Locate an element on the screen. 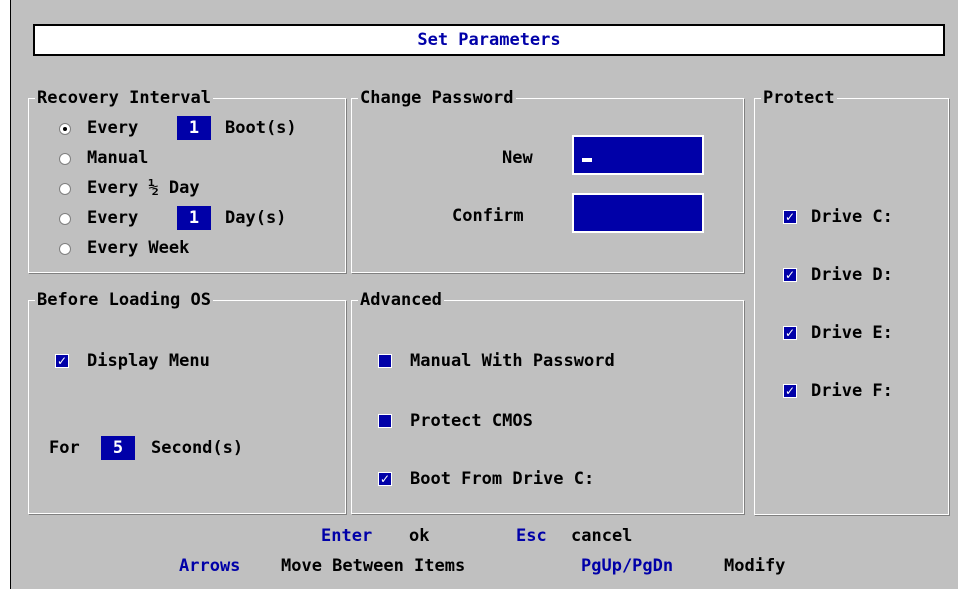 The height and width of the screenshot is (589, 958). day-count-field: 1 is located at coordinates (194, 218).